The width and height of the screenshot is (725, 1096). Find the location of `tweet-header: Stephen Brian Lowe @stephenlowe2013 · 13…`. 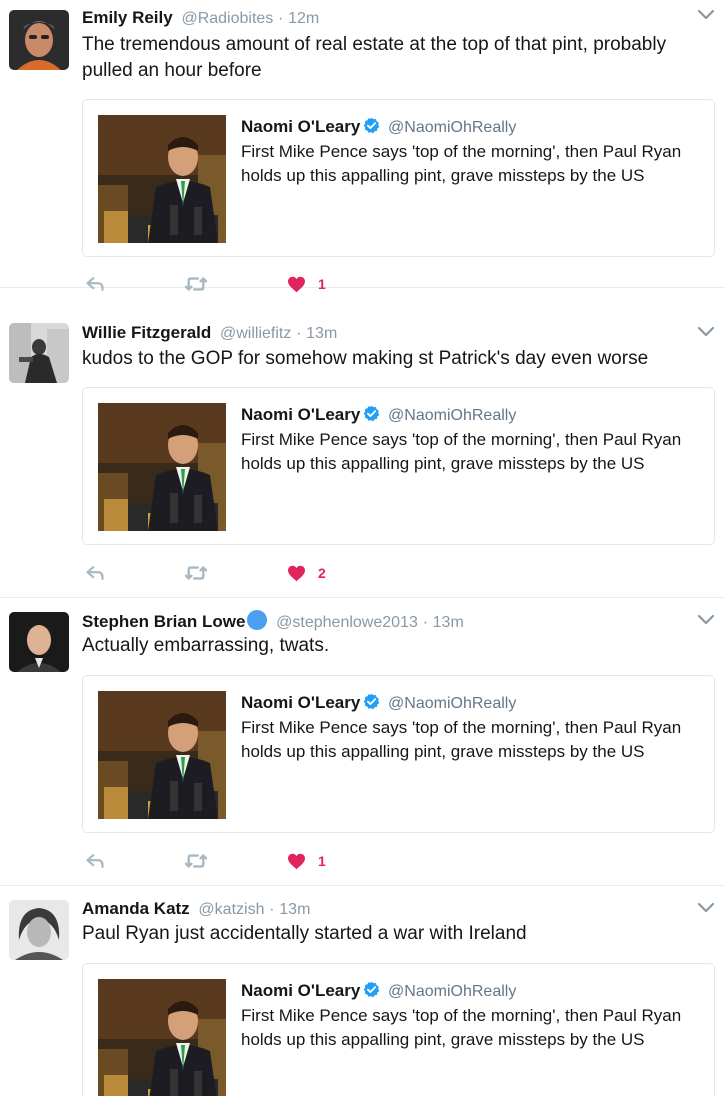

tweet-header: Stephen Brian Lowe @stephenlowe2013 · 13… is located at coordinates (273, 622).